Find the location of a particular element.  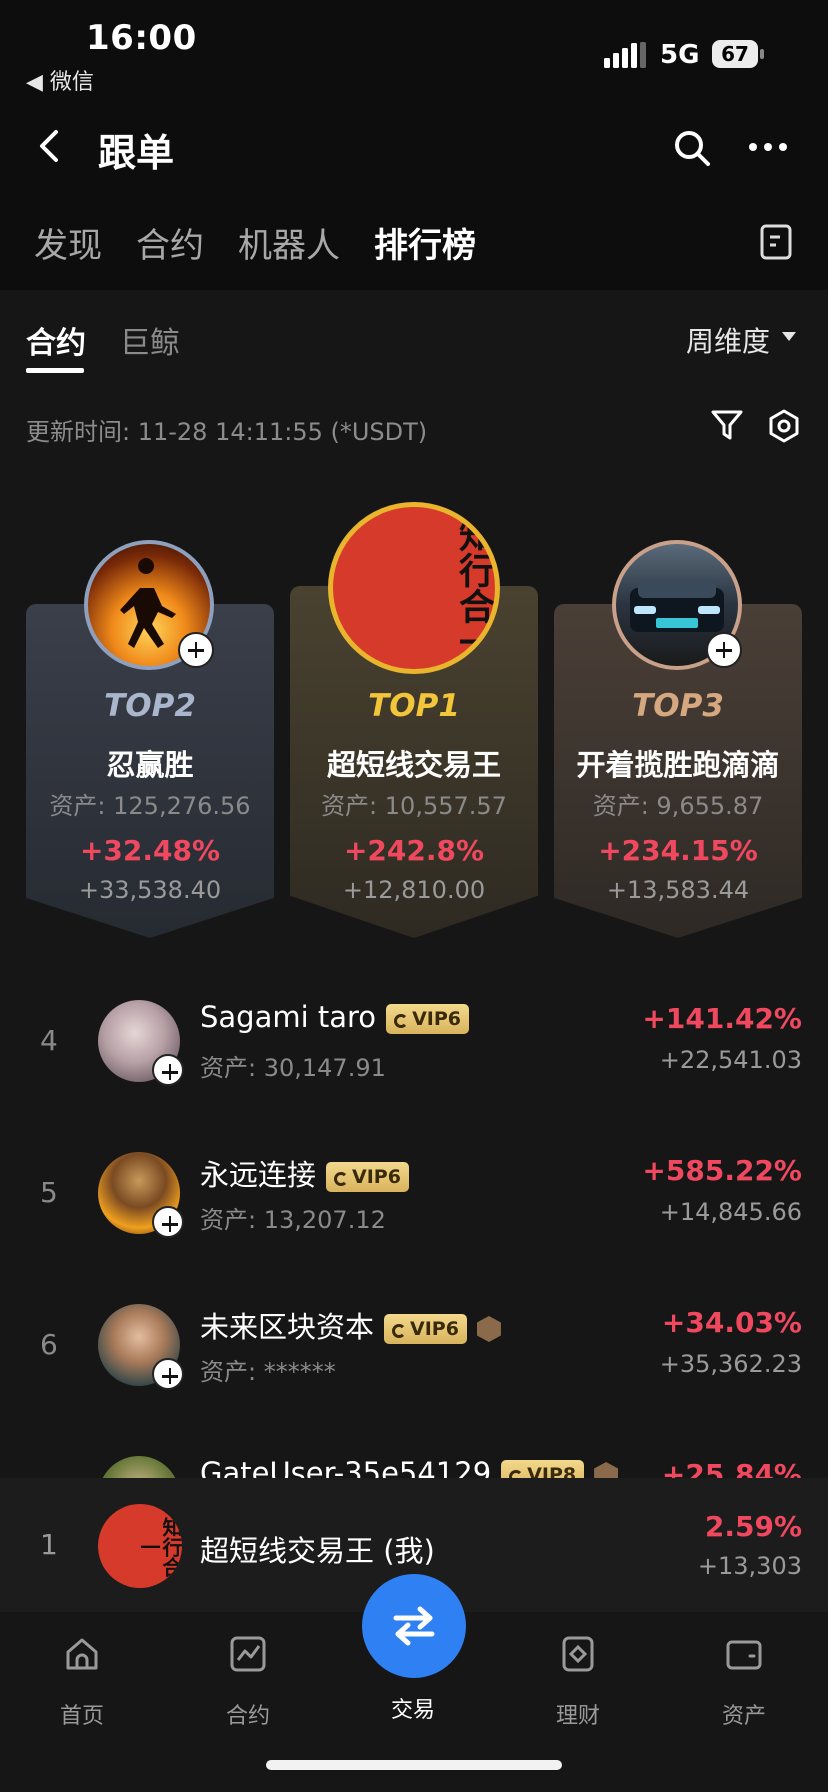

trade-button is located at coordinates (414, 1626).